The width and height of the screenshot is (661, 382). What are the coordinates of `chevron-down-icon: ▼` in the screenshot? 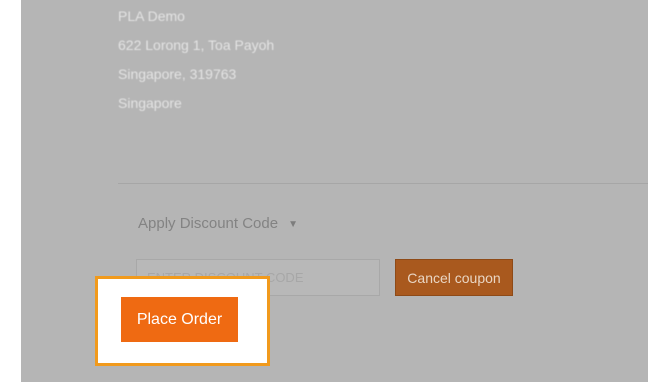 It's located at (293, 224).